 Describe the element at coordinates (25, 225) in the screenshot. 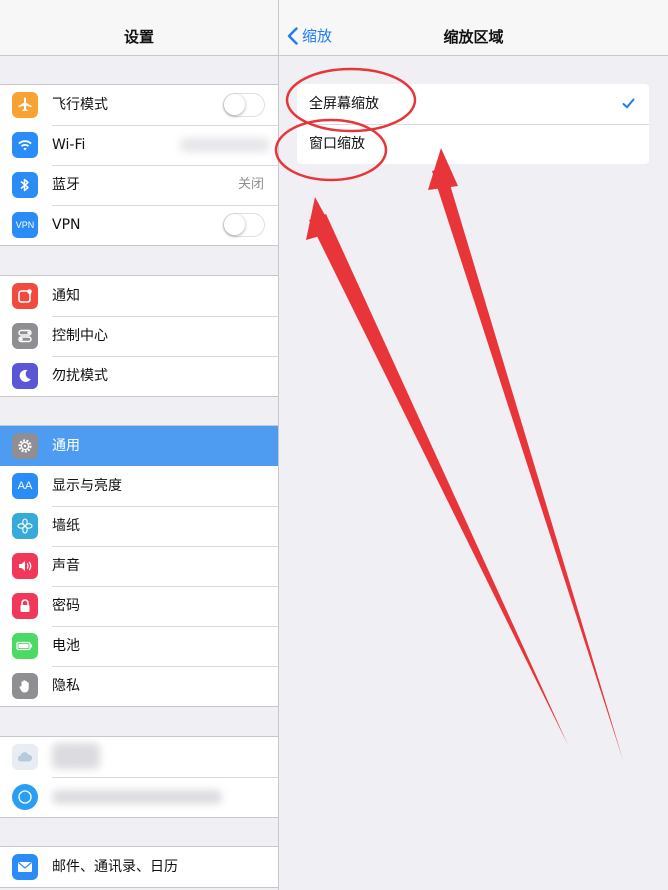

I see `vpn-icon: VPN` at that location.